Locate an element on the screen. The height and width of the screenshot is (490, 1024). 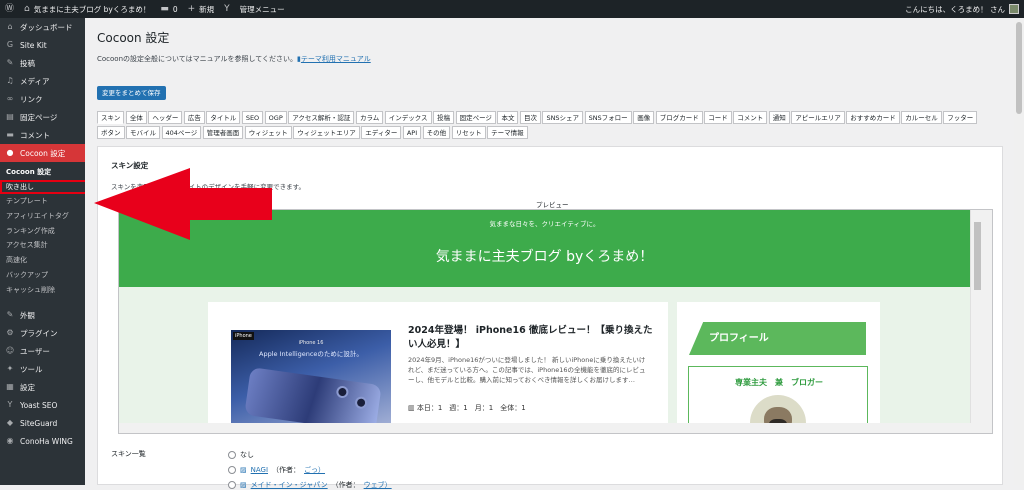
profile-heading: プロフィール is located at coordinates (777, 338).